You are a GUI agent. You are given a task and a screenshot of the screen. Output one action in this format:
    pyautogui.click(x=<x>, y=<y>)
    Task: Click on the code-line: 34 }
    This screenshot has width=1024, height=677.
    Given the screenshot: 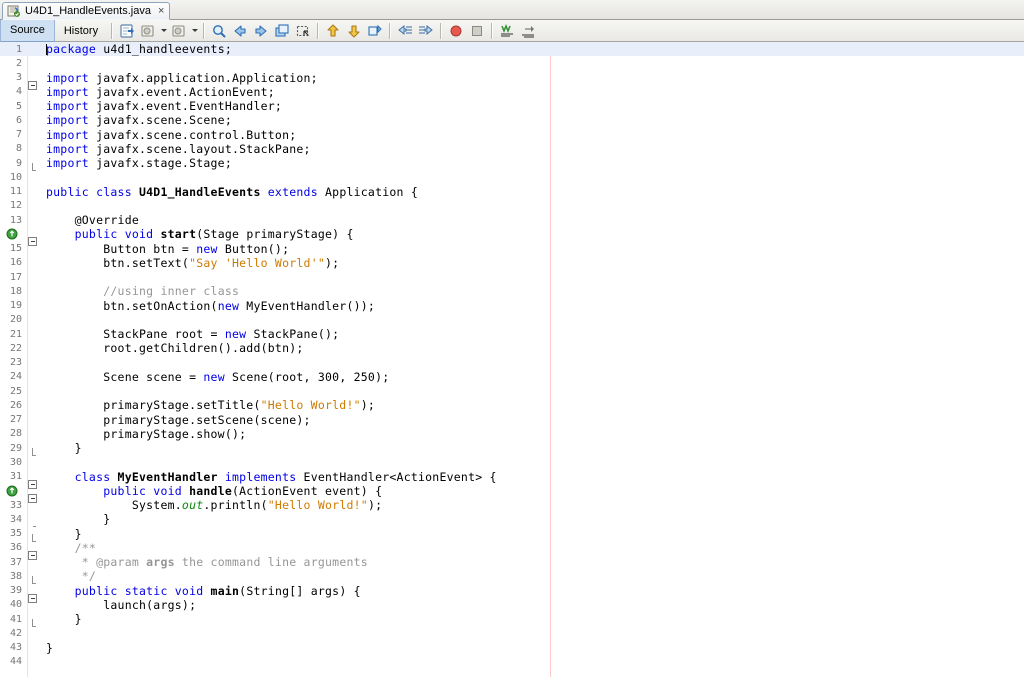 What is the action you would take?
    pyautogui.click(x=512, y=520)
    